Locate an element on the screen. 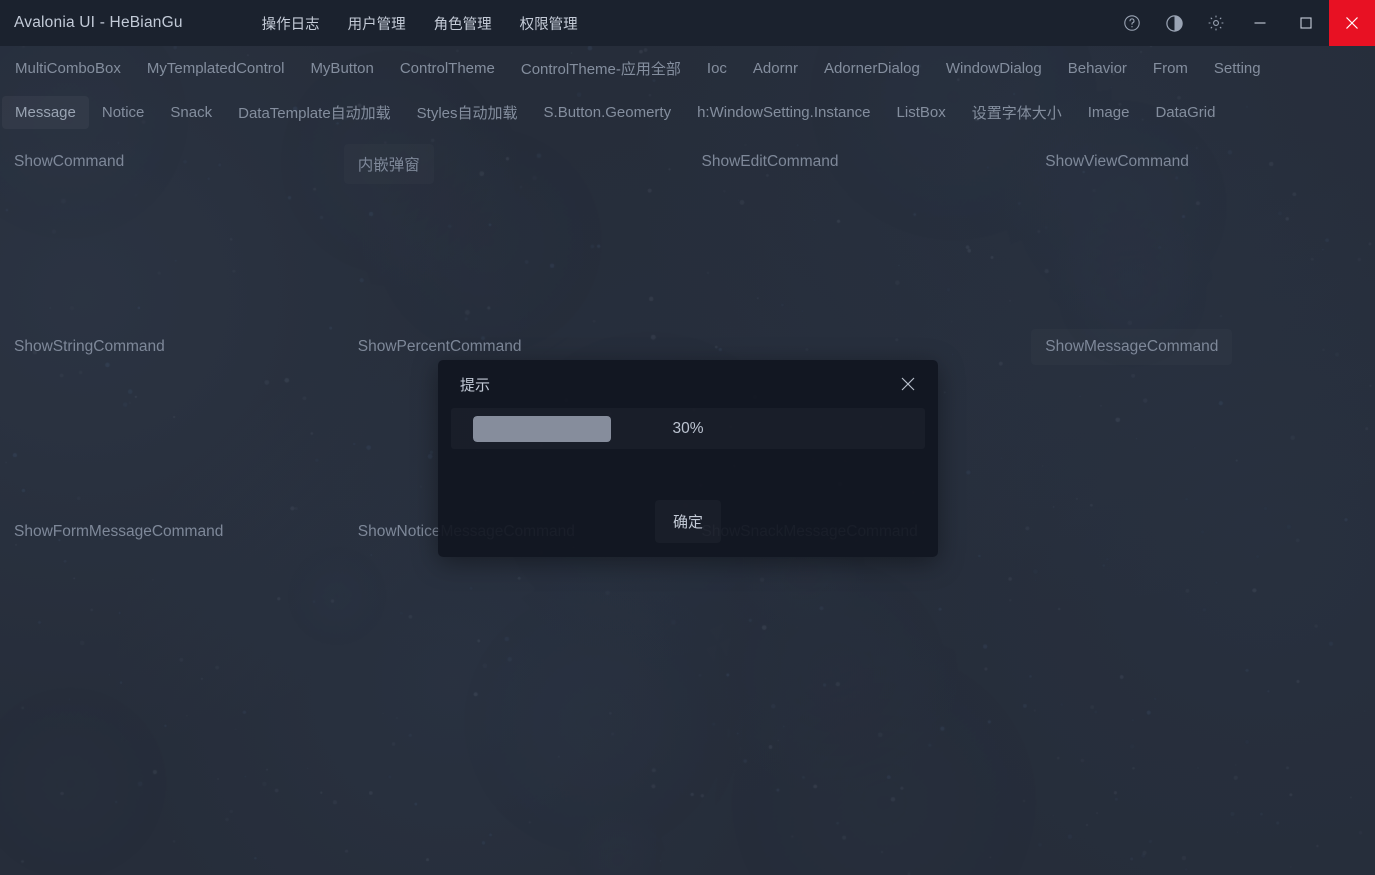 The height and width of the screenshot is (875, 1375). progress-track is located at coordinates (633, 428).